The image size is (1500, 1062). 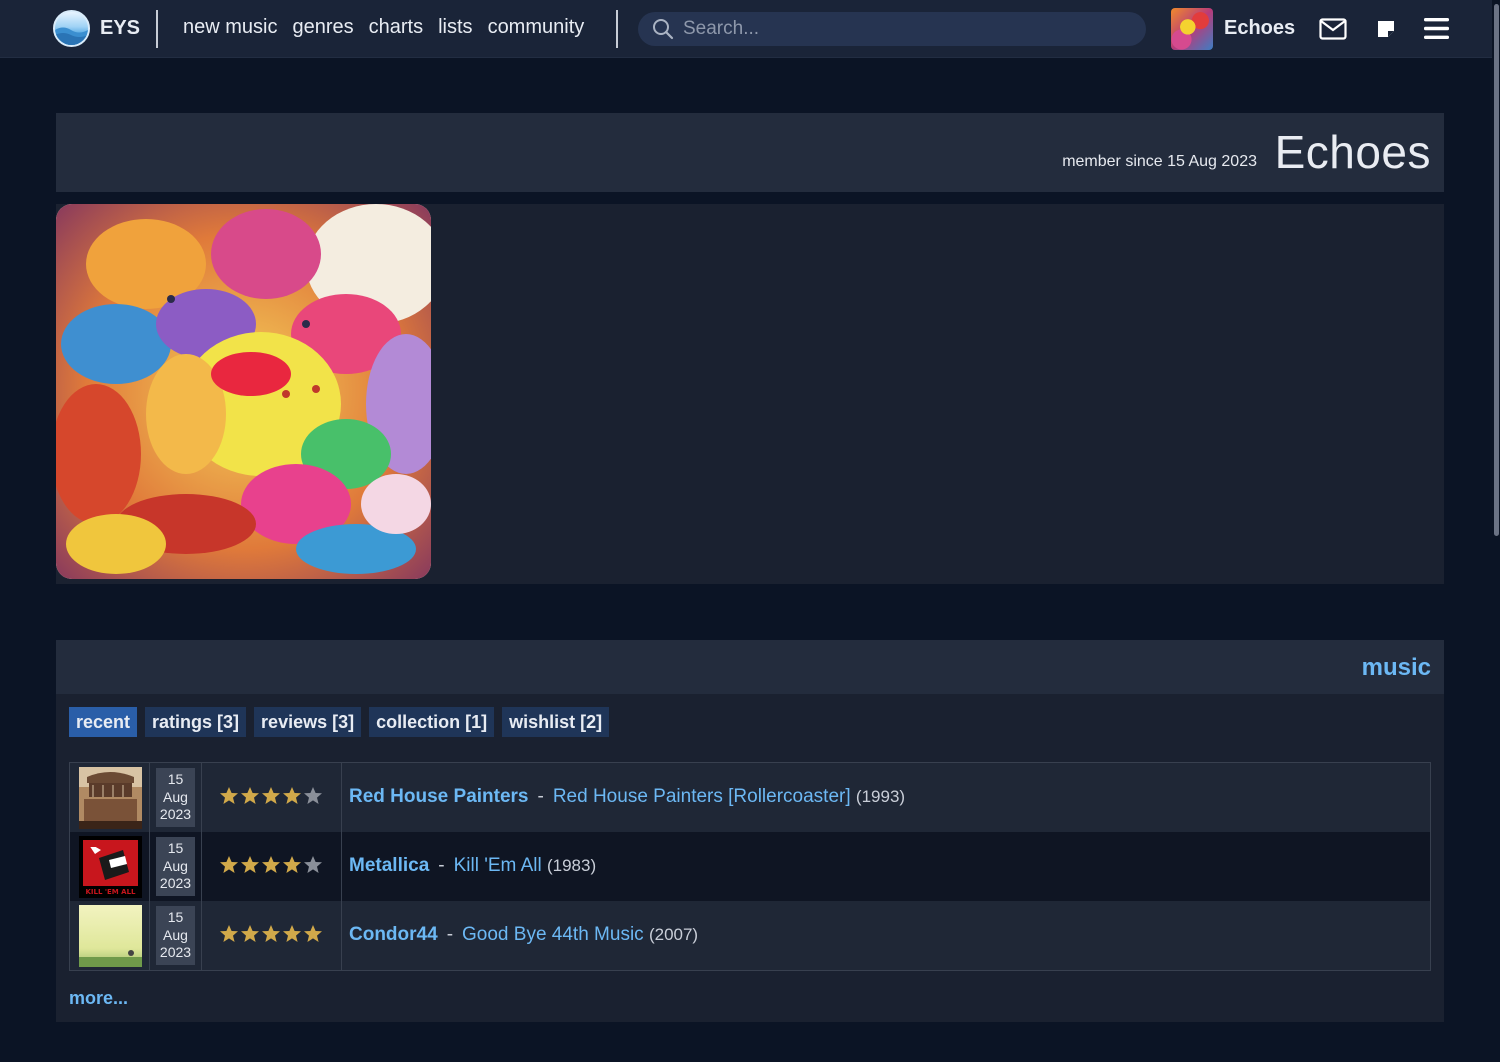 What do you see at coordinates (157, 29) in the screenshot?
I see `nav-divider` at bounding box center [157, 29].